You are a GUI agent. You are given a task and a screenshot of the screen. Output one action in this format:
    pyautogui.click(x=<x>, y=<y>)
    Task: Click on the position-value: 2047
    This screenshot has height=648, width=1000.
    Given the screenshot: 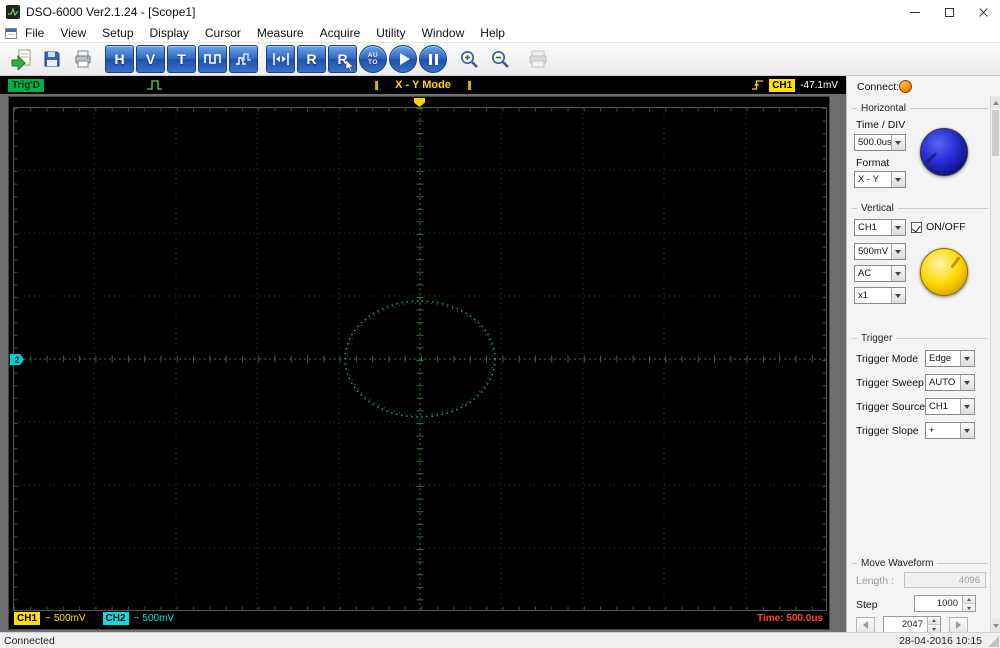 What is the action you would take?
    pyautogui.click(x=912, y=624)
    